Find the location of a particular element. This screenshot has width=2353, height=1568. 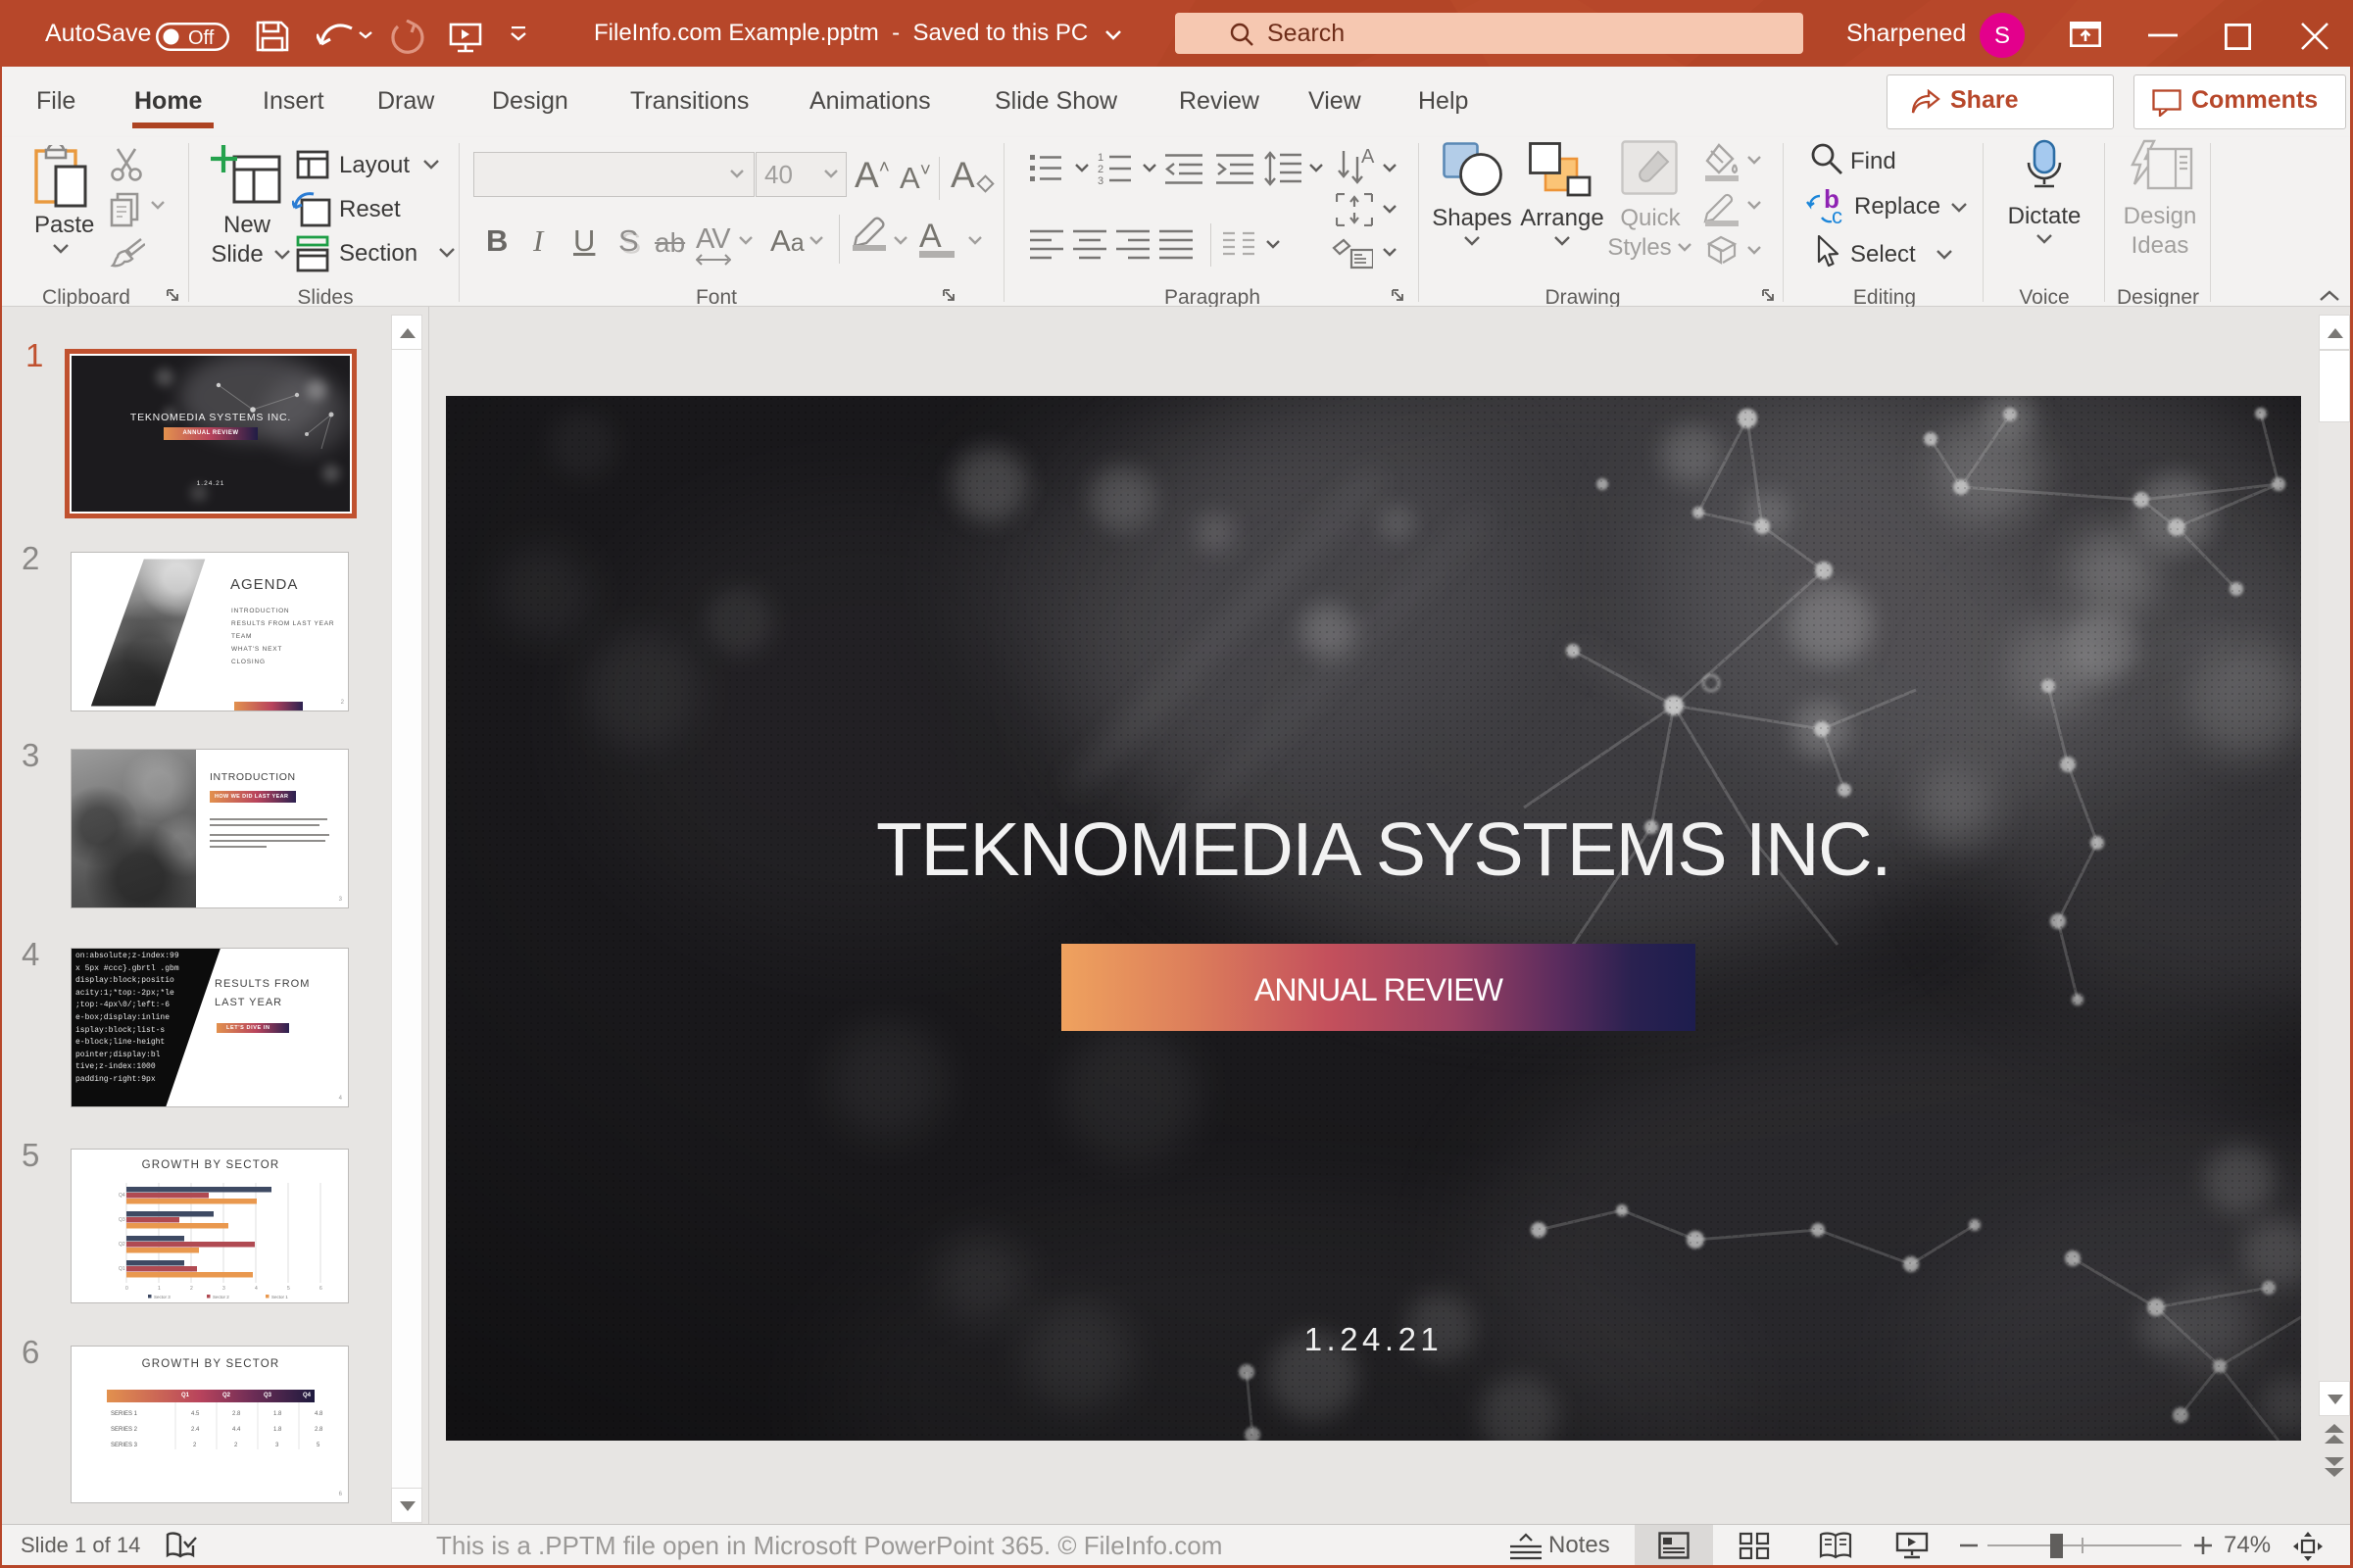

svg-text: 0 is located at coordinates (127, 1289).